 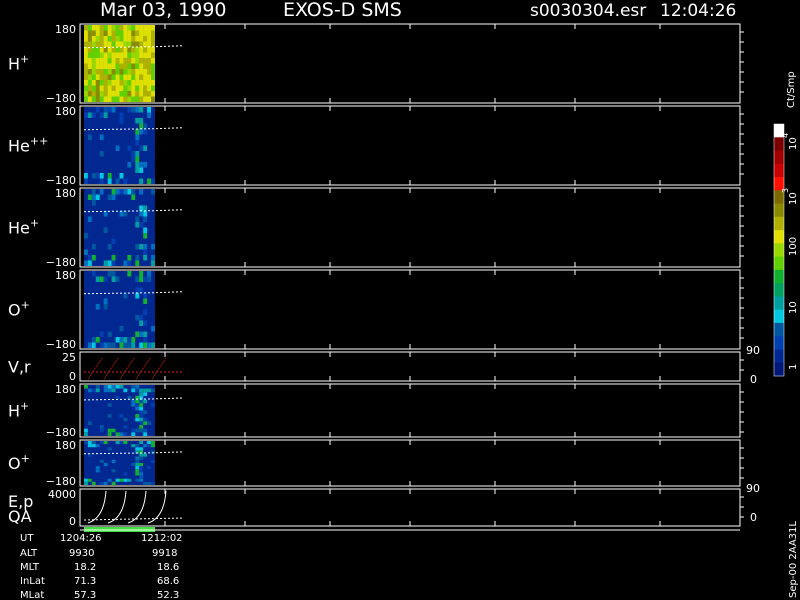 What do you see at coordinates (24, 406) in the screenshot?
I see `panel-label-superscript: +` at bounding box center [24, 406].